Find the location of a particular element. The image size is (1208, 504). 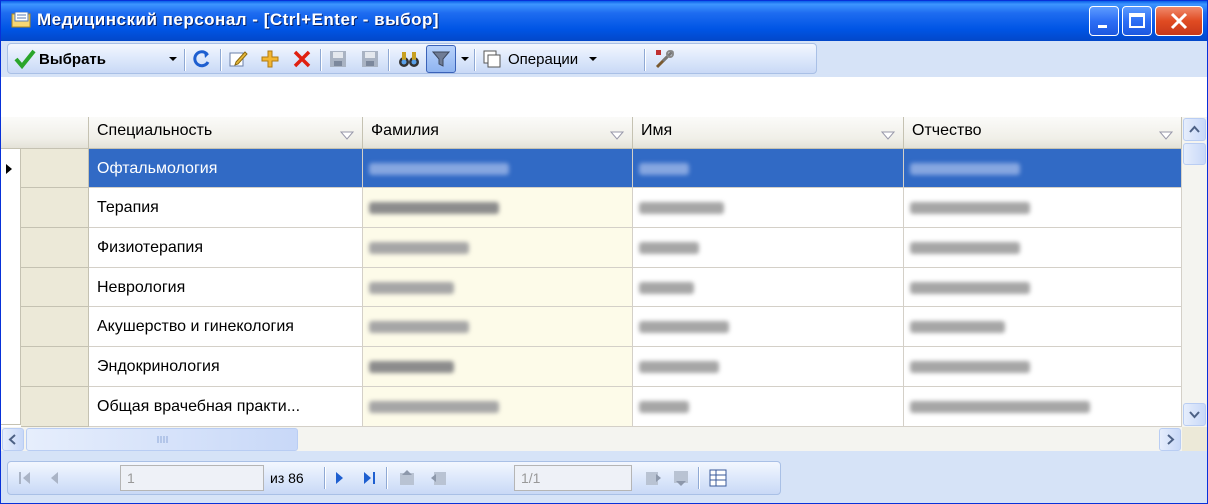

scroll-left-button is located at coordinates (13, 439).